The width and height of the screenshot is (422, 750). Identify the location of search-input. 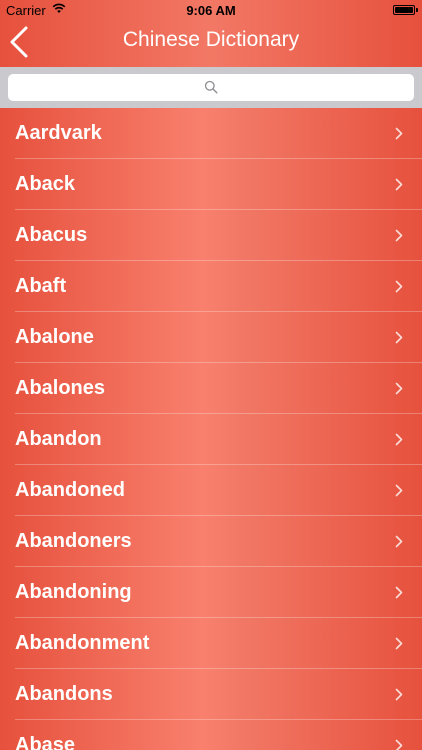
(211, 87).